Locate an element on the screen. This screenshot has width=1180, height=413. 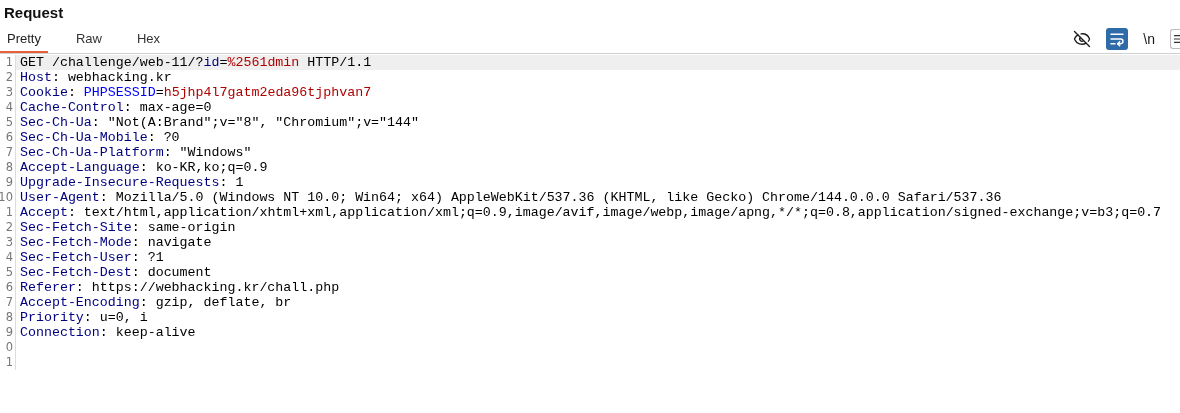
menu-icon is located at coordinates (1177, 39).